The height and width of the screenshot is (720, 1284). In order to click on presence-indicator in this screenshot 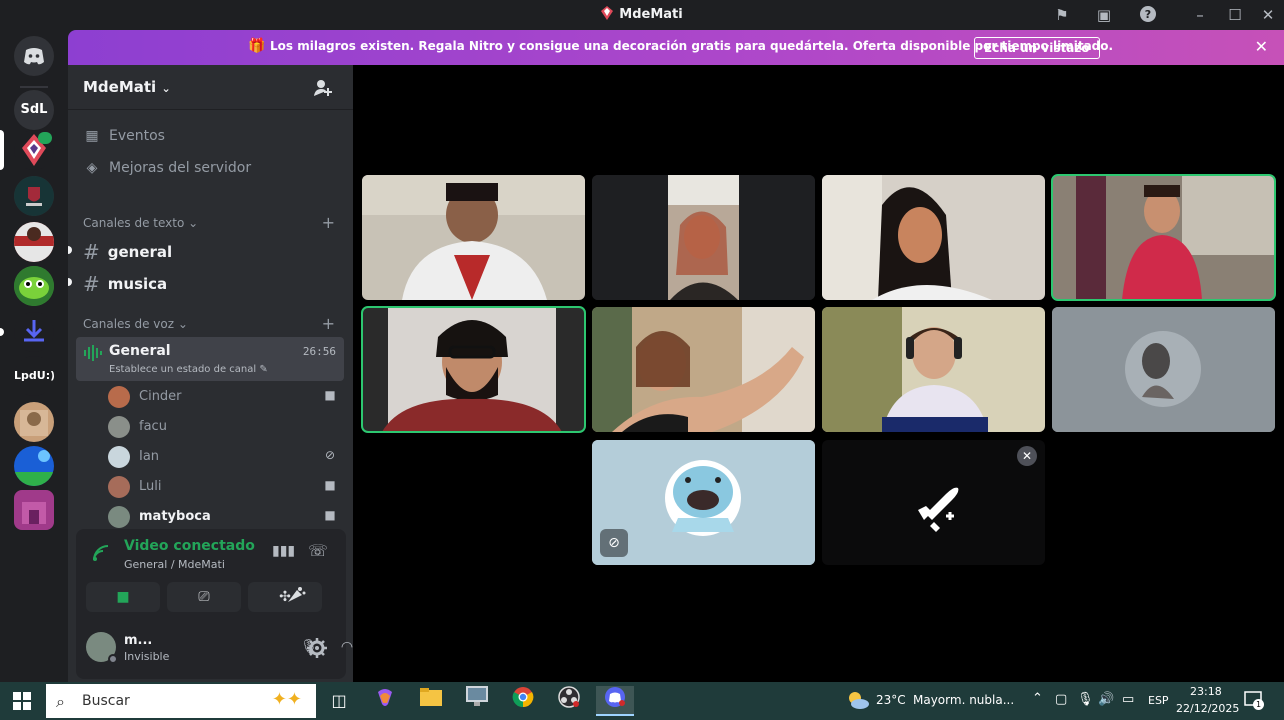, I will do `click(113, 659)`.